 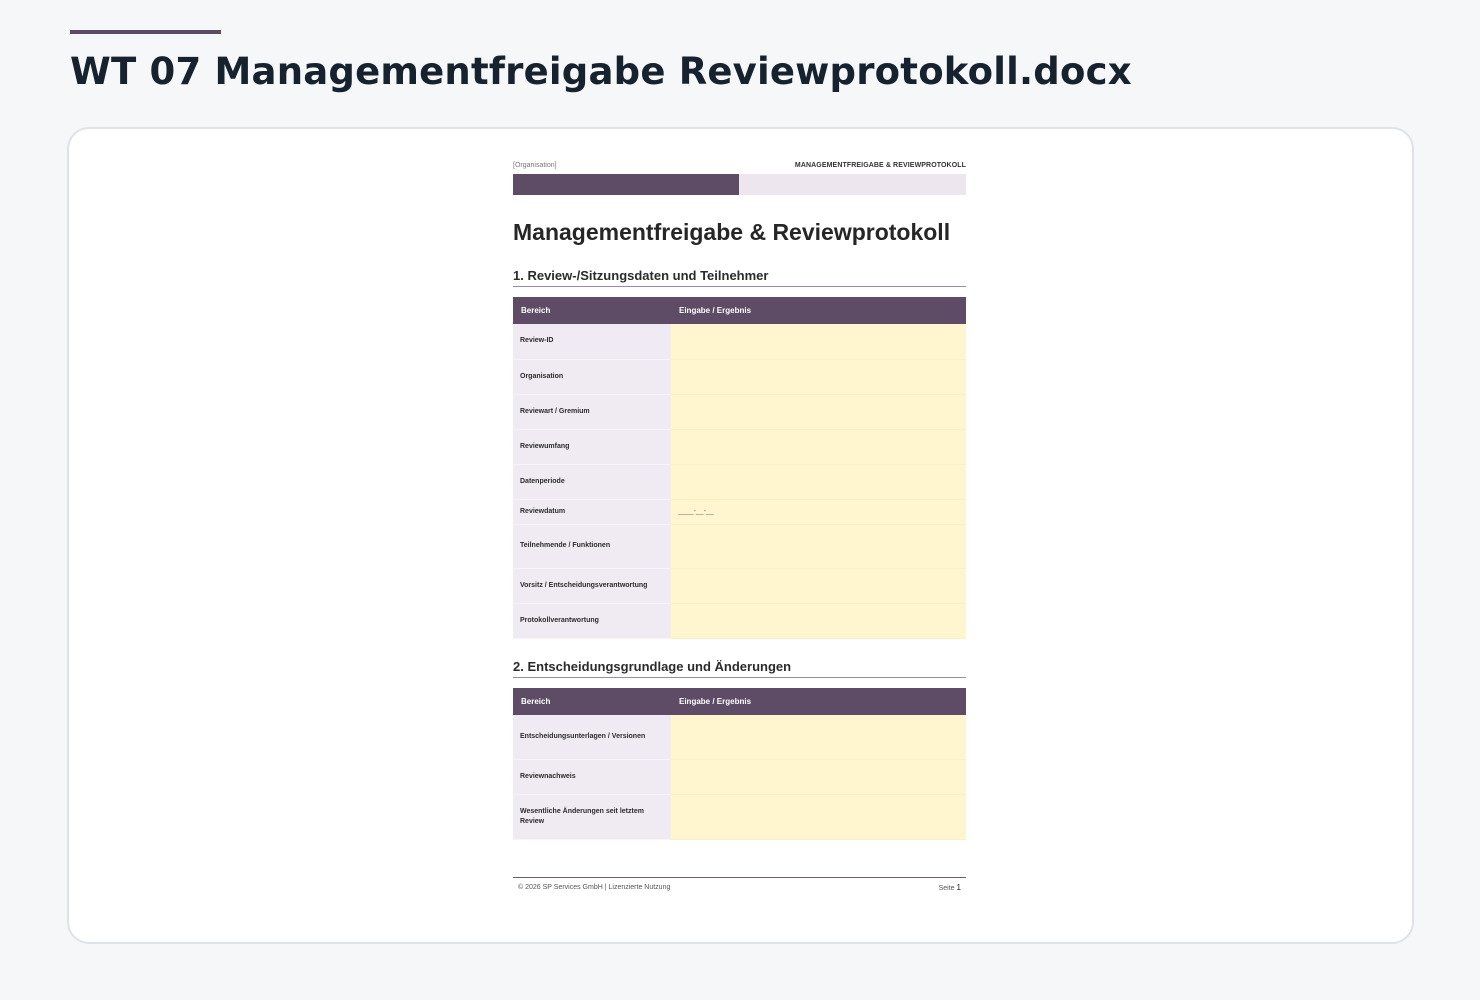 What do you see at coordinates (739, 277) in the screenshot?
I see `section-1-title: 1. Review-/Sitzungsdaten und Teilnehmer` at bounding box center [739, 277].